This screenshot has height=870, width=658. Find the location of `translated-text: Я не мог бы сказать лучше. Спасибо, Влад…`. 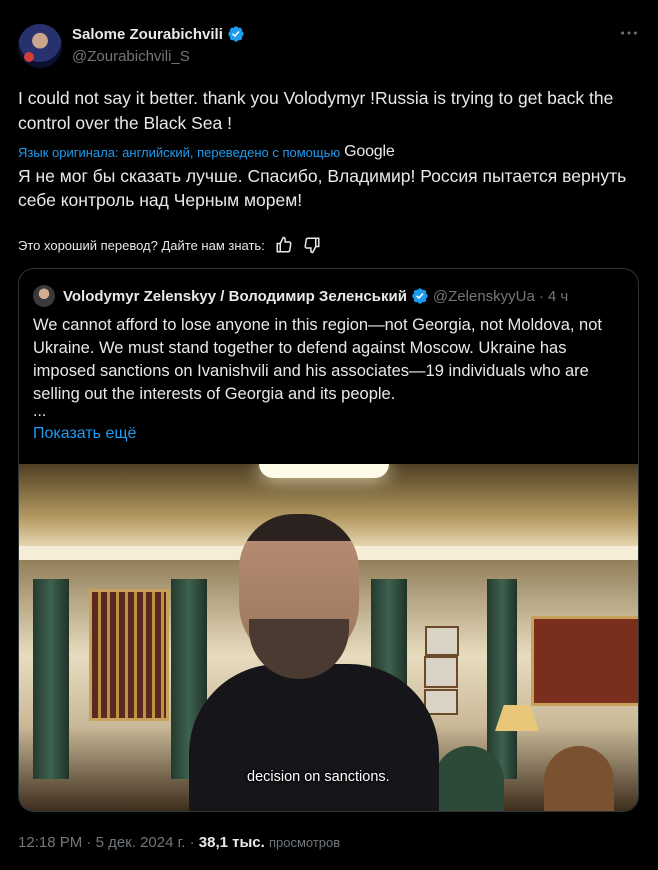

translated-text: Я не мог бы сказать лучше. Спасибо, Влад… is located at coordinates (322, 188).